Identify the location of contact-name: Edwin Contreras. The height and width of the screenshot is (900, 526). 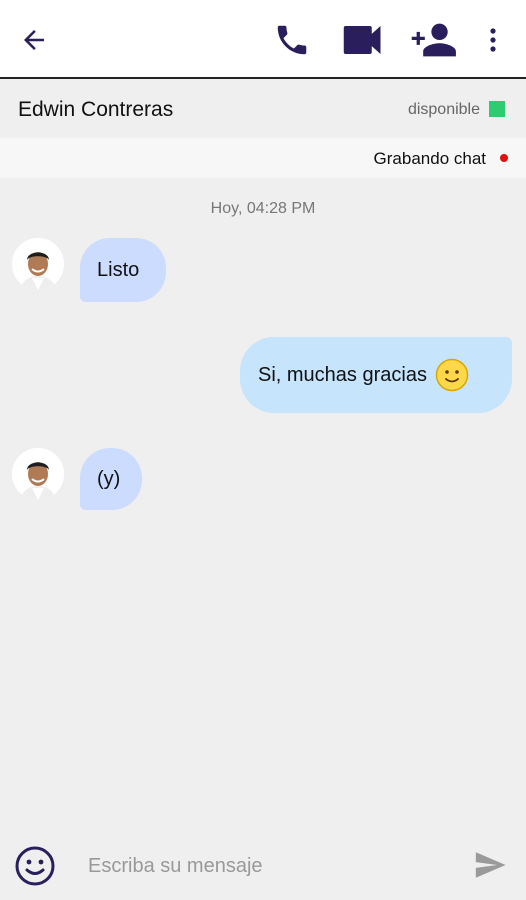
(95, 110).